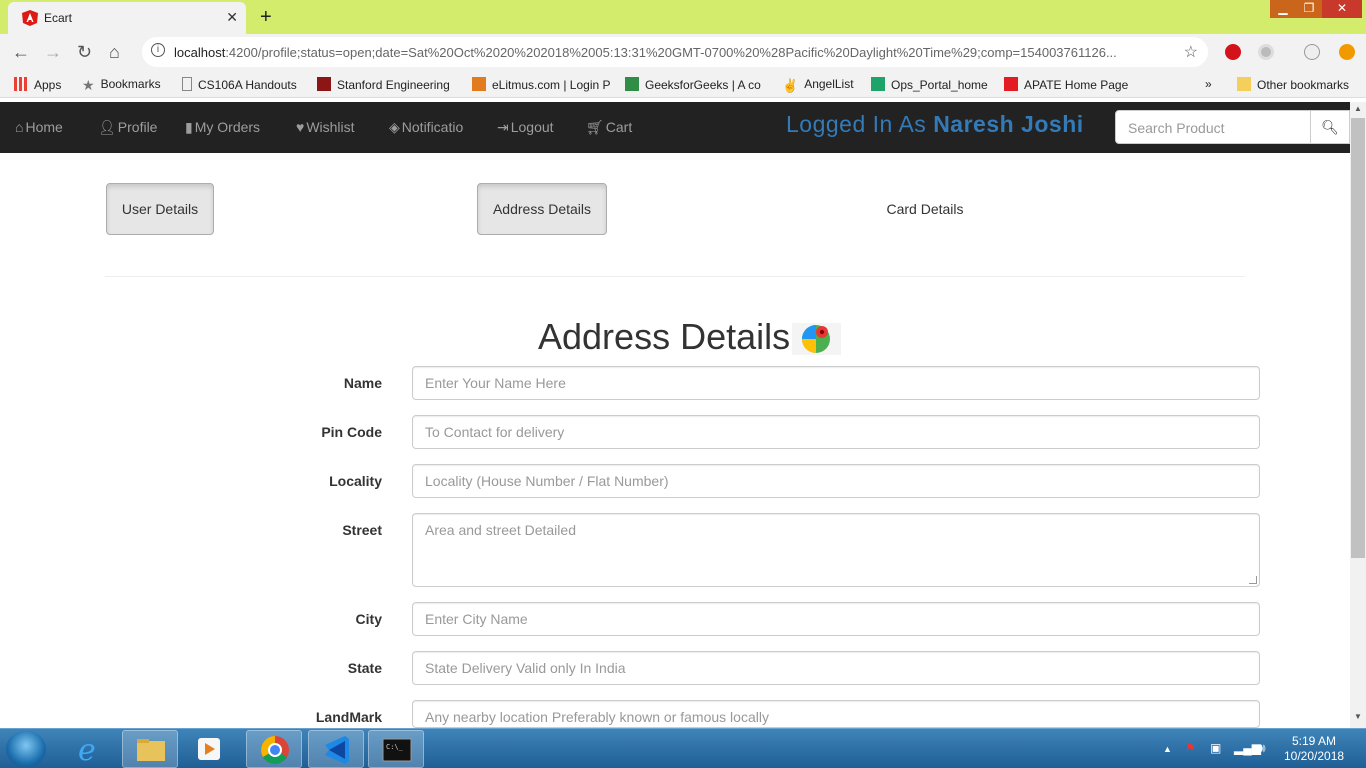  Describe the element at coordinates (683, 17) in the screenshot. I see `browser-tab-strip: Ecart ✕ + ▁ ❐ ✕` at that location.